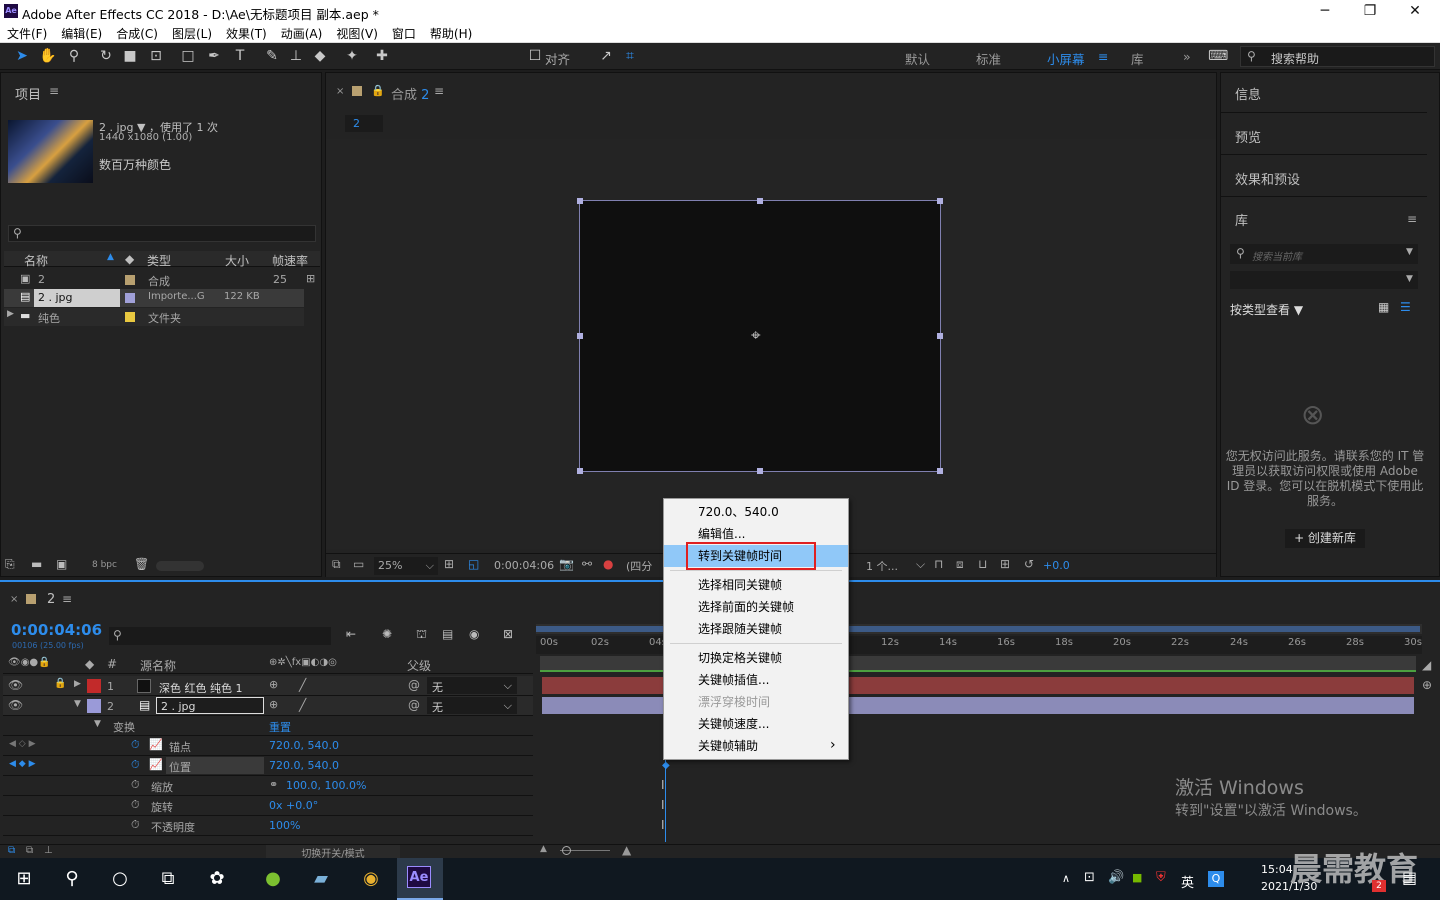 The height and width of the screenshot is (900, 1440). Describe the element at coordinates (180, 566) in the screenshot. I see `thumbnail-scroll-slider` at that location.